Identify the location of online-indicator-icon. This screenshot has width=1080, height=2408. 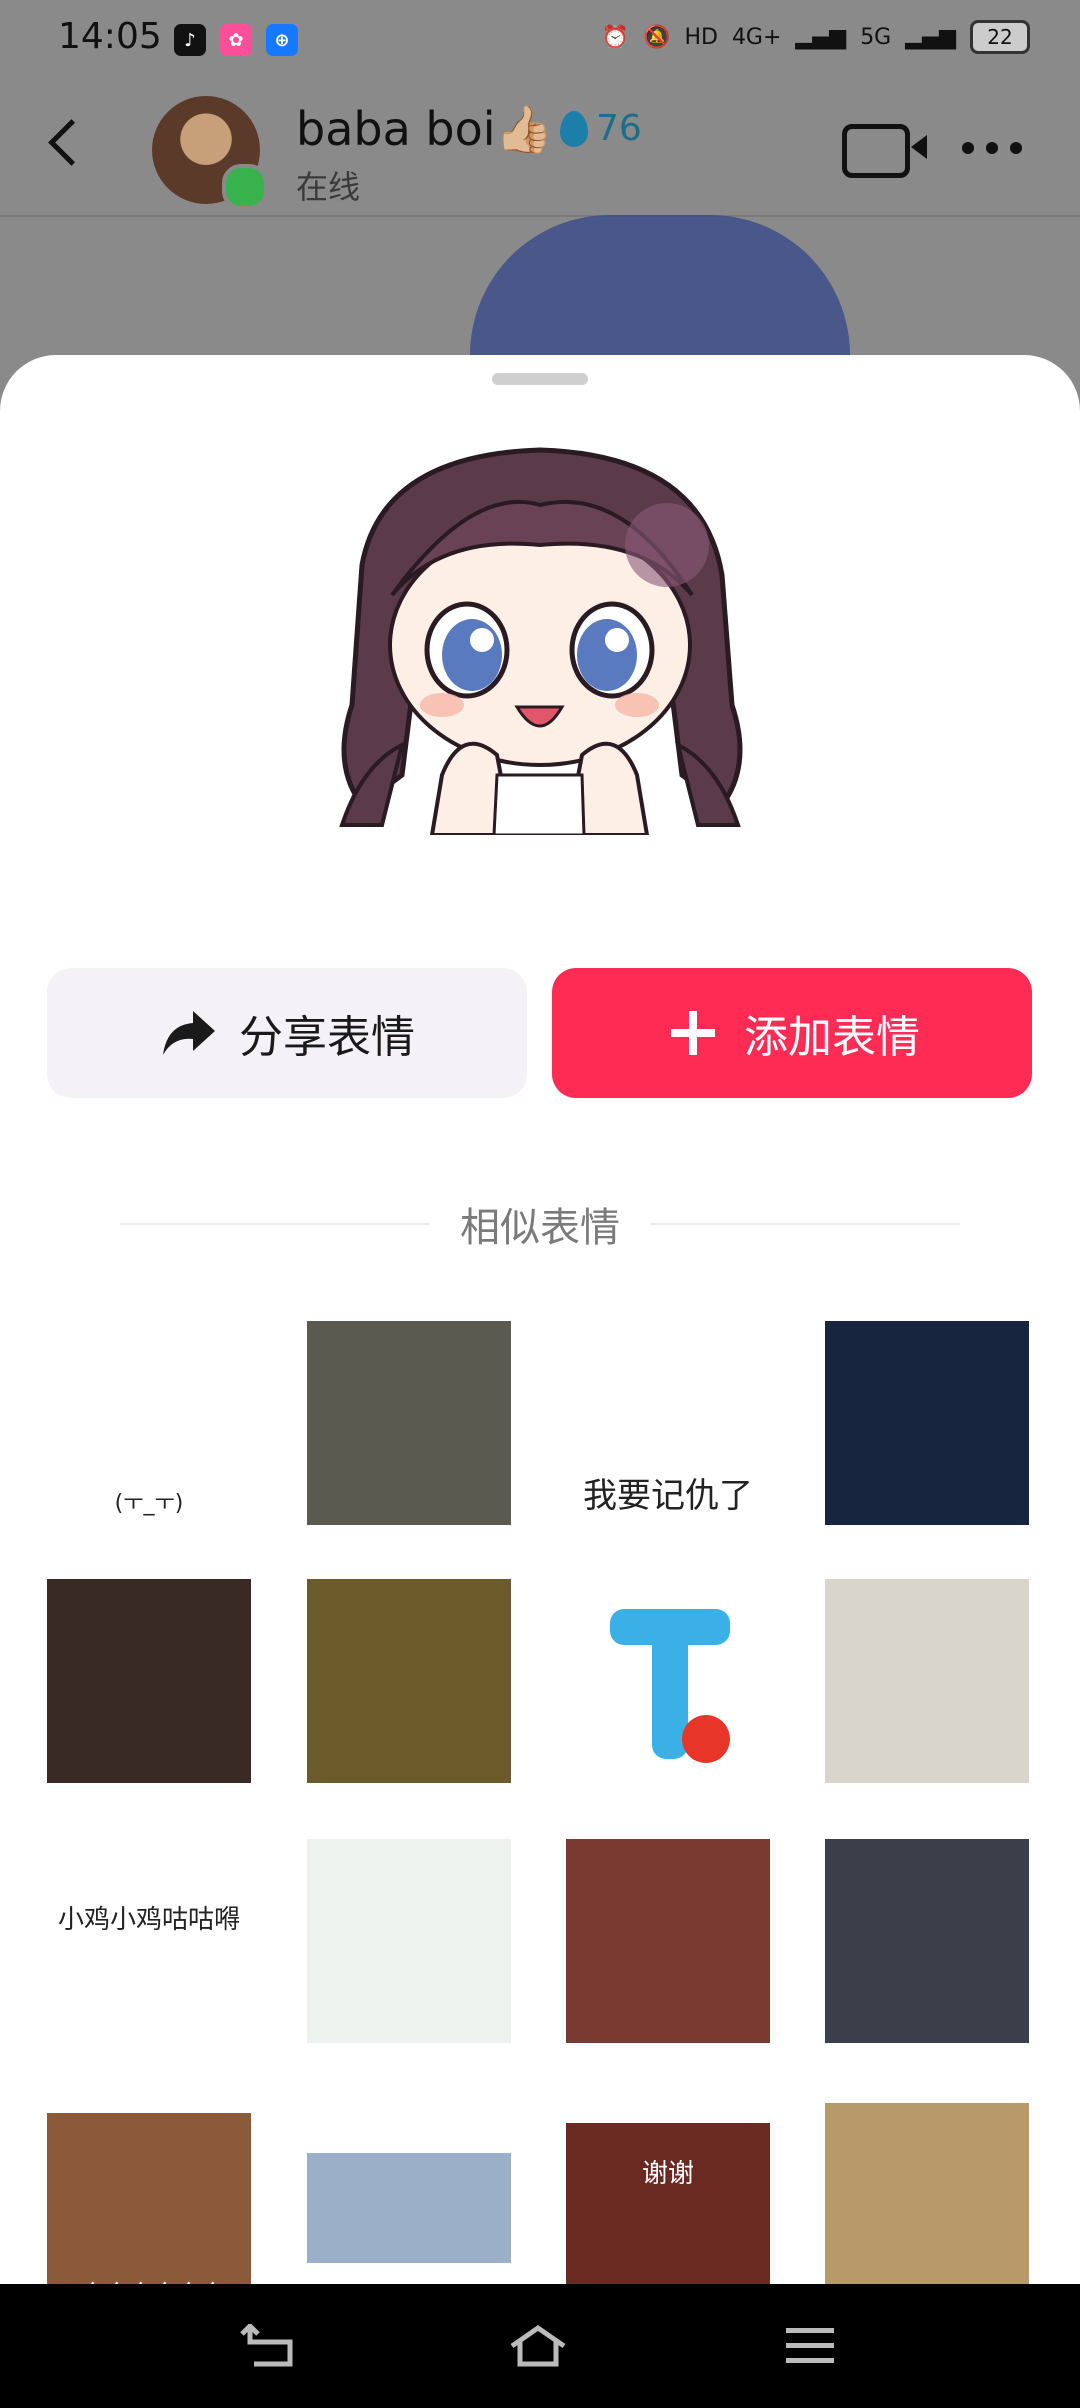
(245, 187).